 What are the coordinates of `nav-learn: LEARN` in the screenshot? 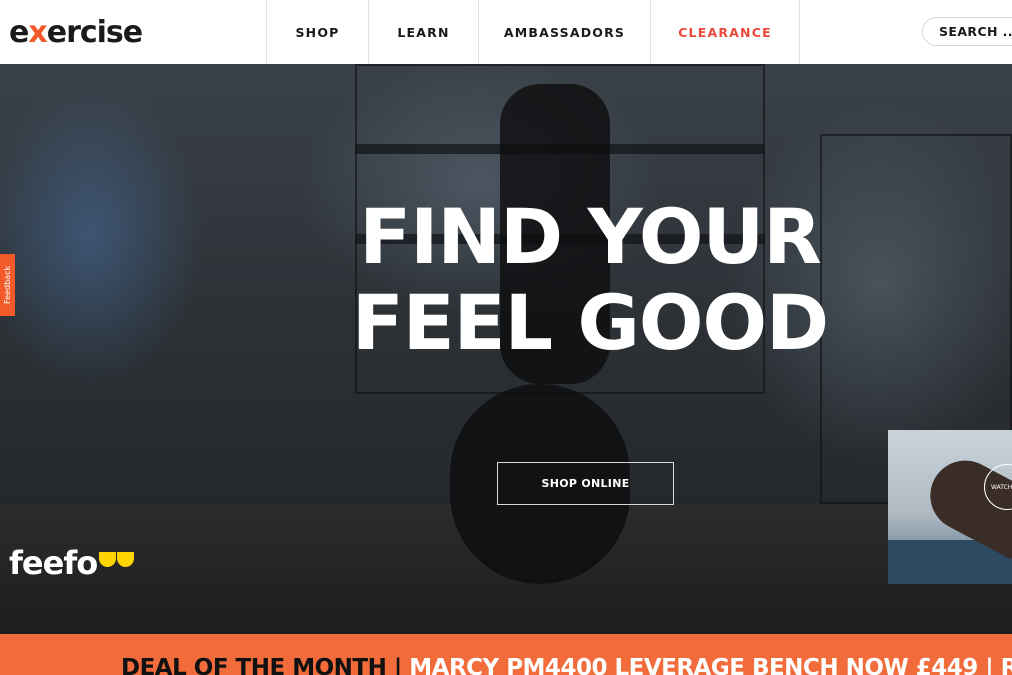 It's located at (423, 32).